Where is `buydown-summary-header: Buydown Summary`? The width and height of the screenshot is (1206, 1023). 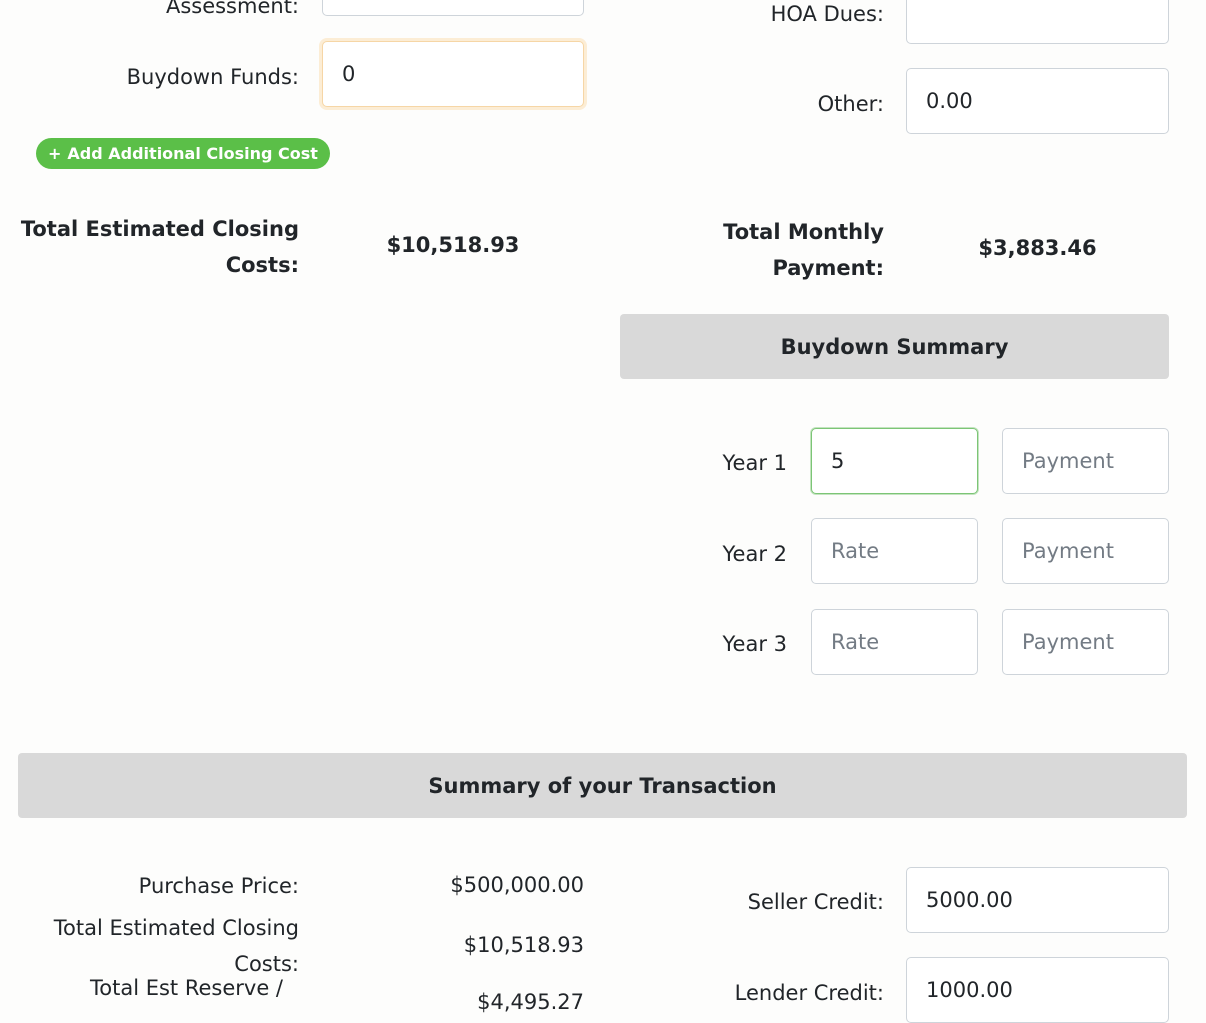 buydown-summary-header: Buydown Summary is located at coordinates (894, 346).